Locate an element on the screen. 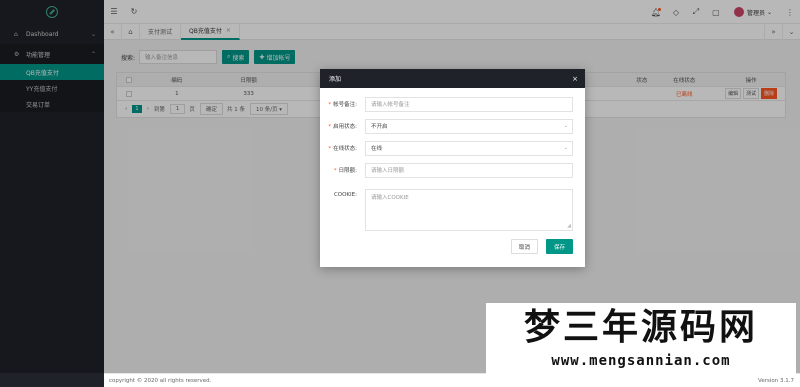 This screenshot has width=800, height=387. column-header-id: 编码 is located at coordinates (177, 80).